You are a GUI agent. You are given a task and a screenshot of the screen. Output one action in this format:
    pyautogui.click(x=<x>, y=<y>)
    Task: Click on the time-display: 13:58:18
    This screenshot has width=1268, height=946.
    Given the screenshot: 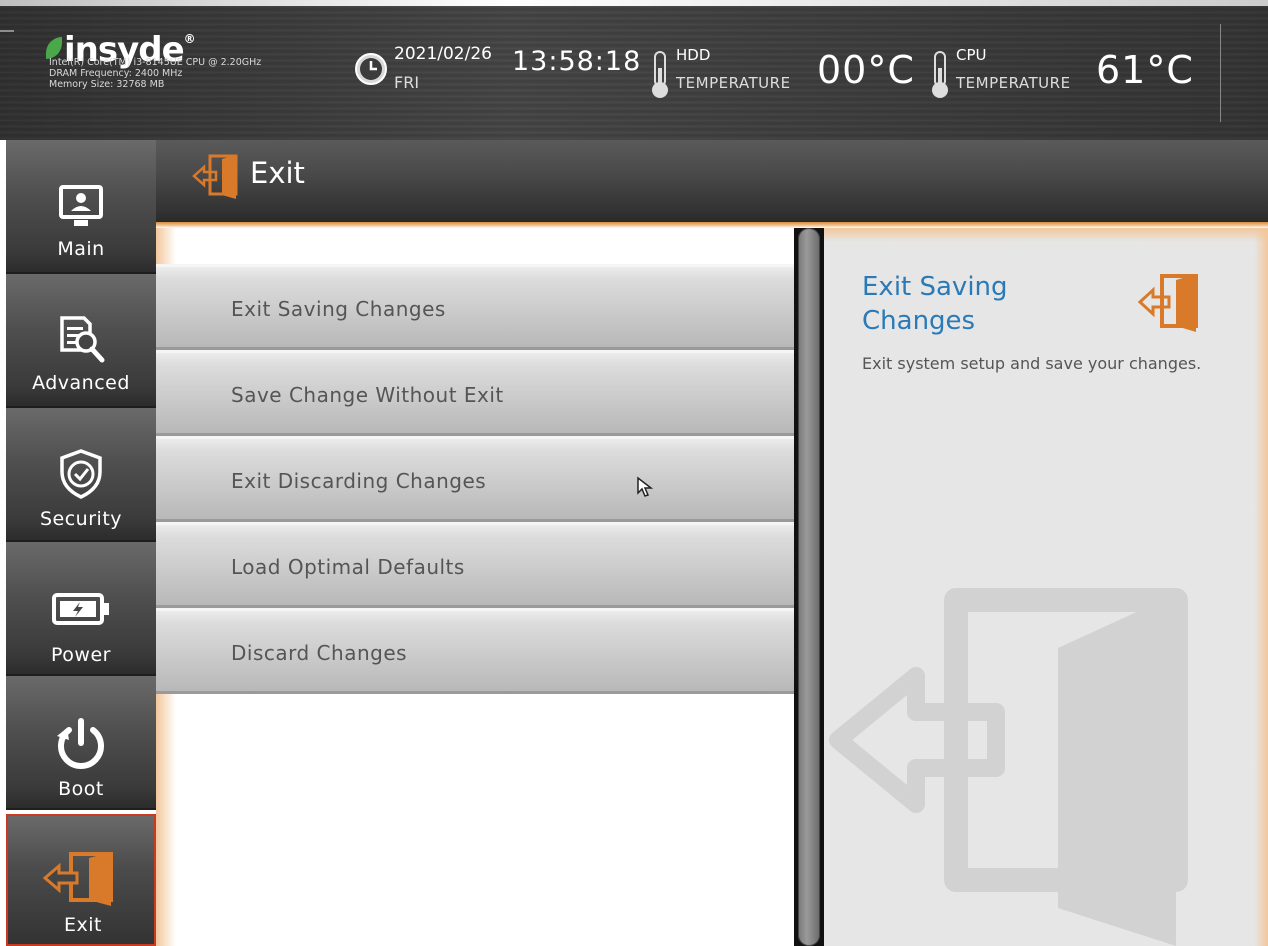 What is the action you would take?
    pyautogui.click(x=577, y=61)
    